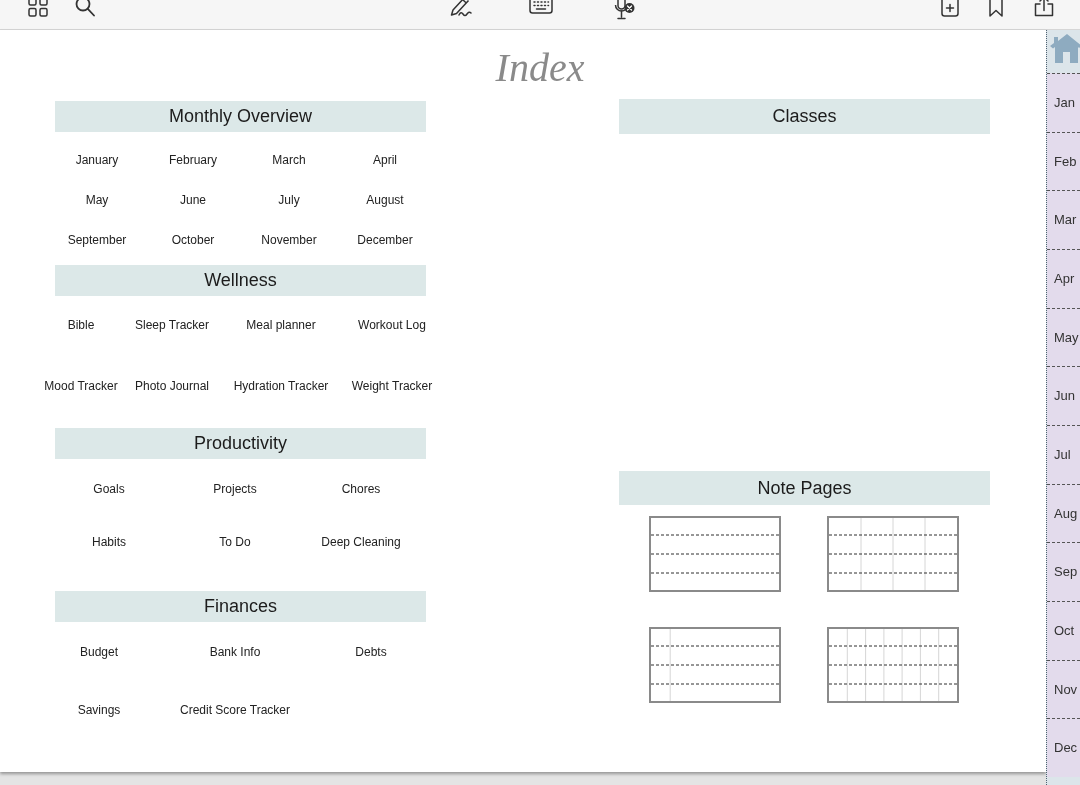 The width and height of the screenshot is (1080, 785). Describe the element at coordinates (289, 200) in the screenshot. I see `index-link: July` at that location.